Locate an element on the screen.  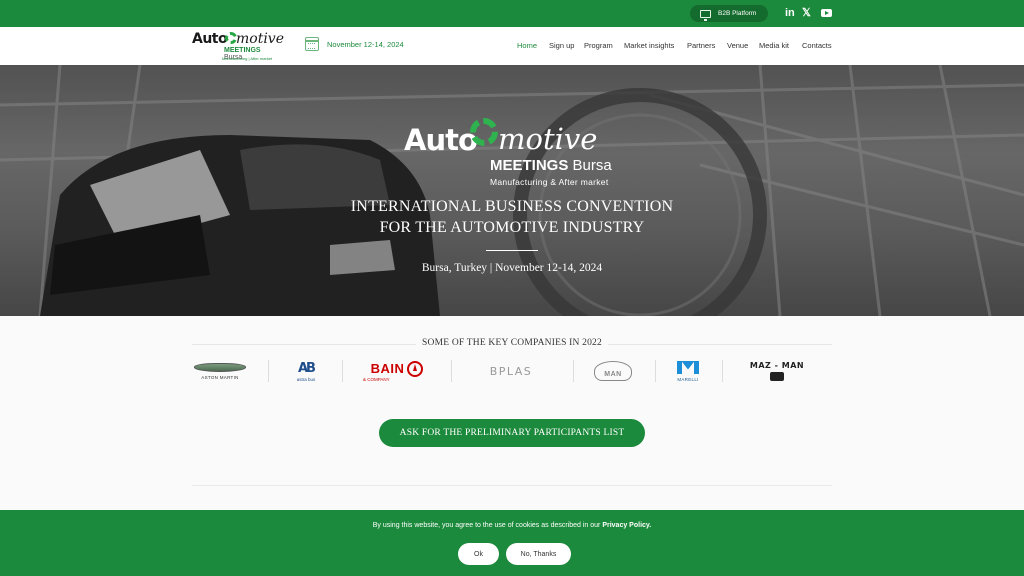
hero-divider is located at coordinates (512, 250).